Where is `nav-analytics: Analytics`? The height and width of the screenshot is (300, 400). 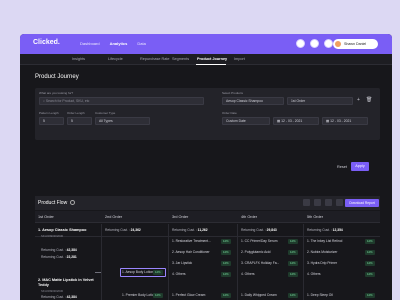 nav-analytics: Analytics is located at coordinates (119, 43).